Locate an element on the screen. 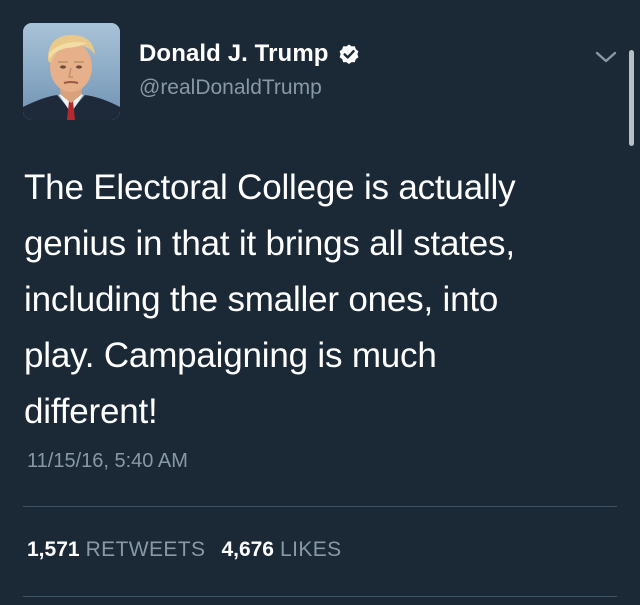 Image resolution: width=640 pixels, height=605 pixels. profile-photo is located at coordinates (71, 71).